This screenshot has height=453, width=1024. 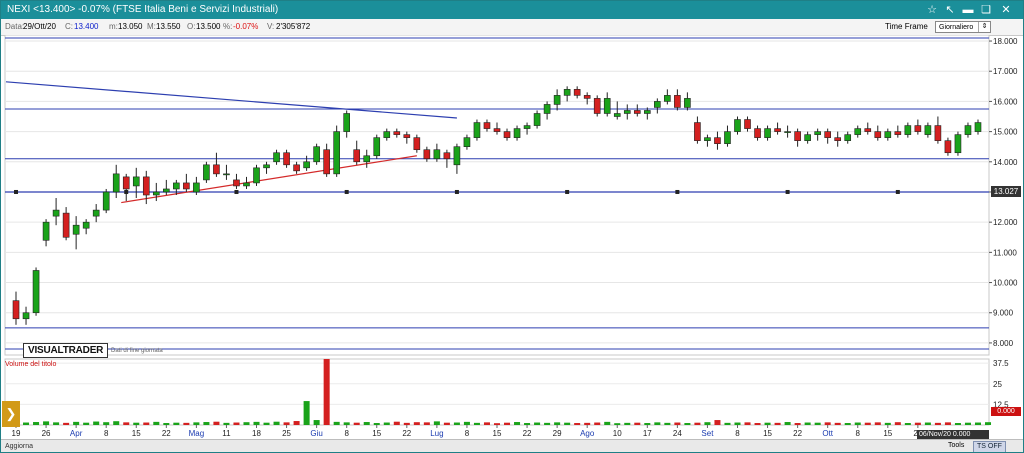 What do you see at coordinates (151, 26) in the screenshot?
I see `max-label: M:` at bounding box center [151, 26].